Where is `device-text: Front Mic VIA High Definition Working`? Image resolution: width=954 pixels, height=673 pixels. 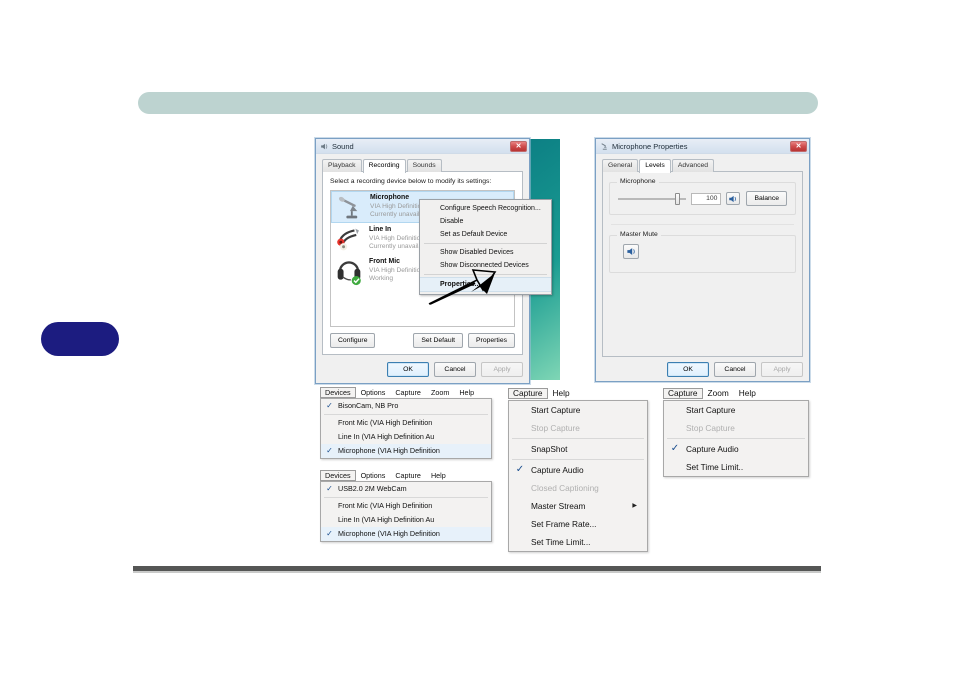 device-text: Front Mic VIA High Definition Working is located at coordinates (396, 271).